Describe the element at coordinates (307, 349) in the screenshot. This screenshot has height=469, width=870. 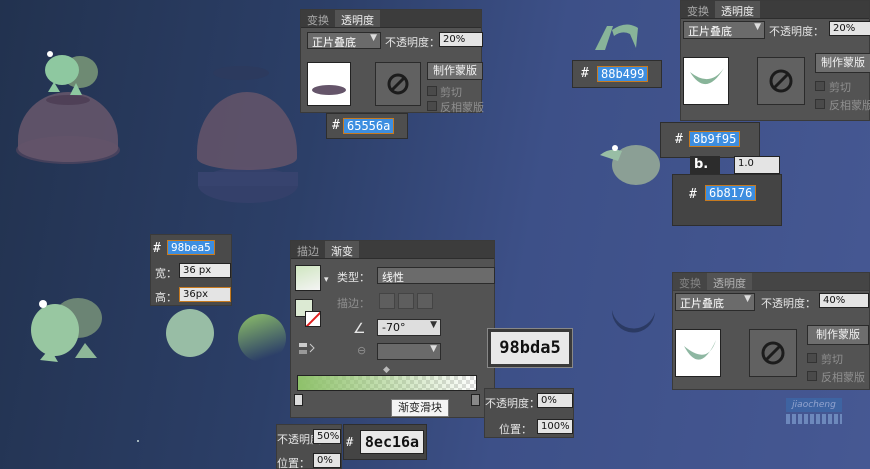
I see `reverse-gradient-icon` at that location.